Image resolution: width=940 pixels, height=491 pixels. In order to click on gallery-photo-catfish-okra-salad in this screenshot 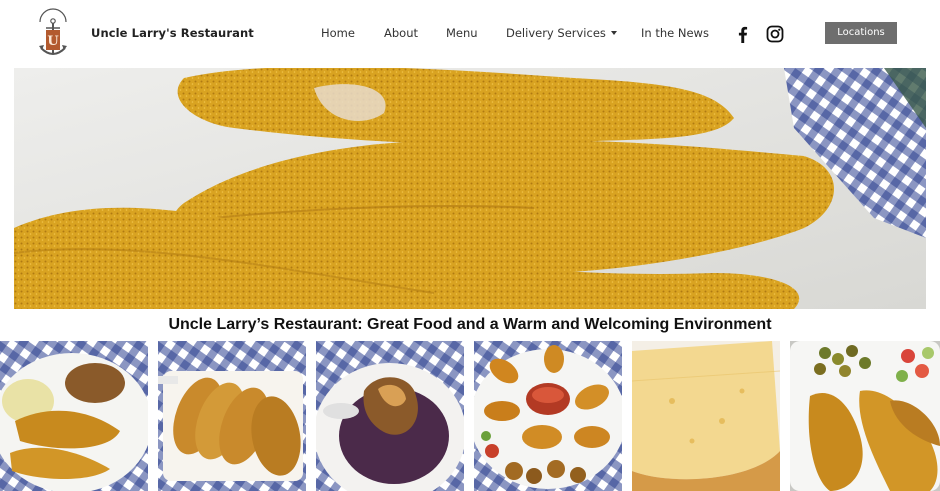, I will do `click(865, 416)`.